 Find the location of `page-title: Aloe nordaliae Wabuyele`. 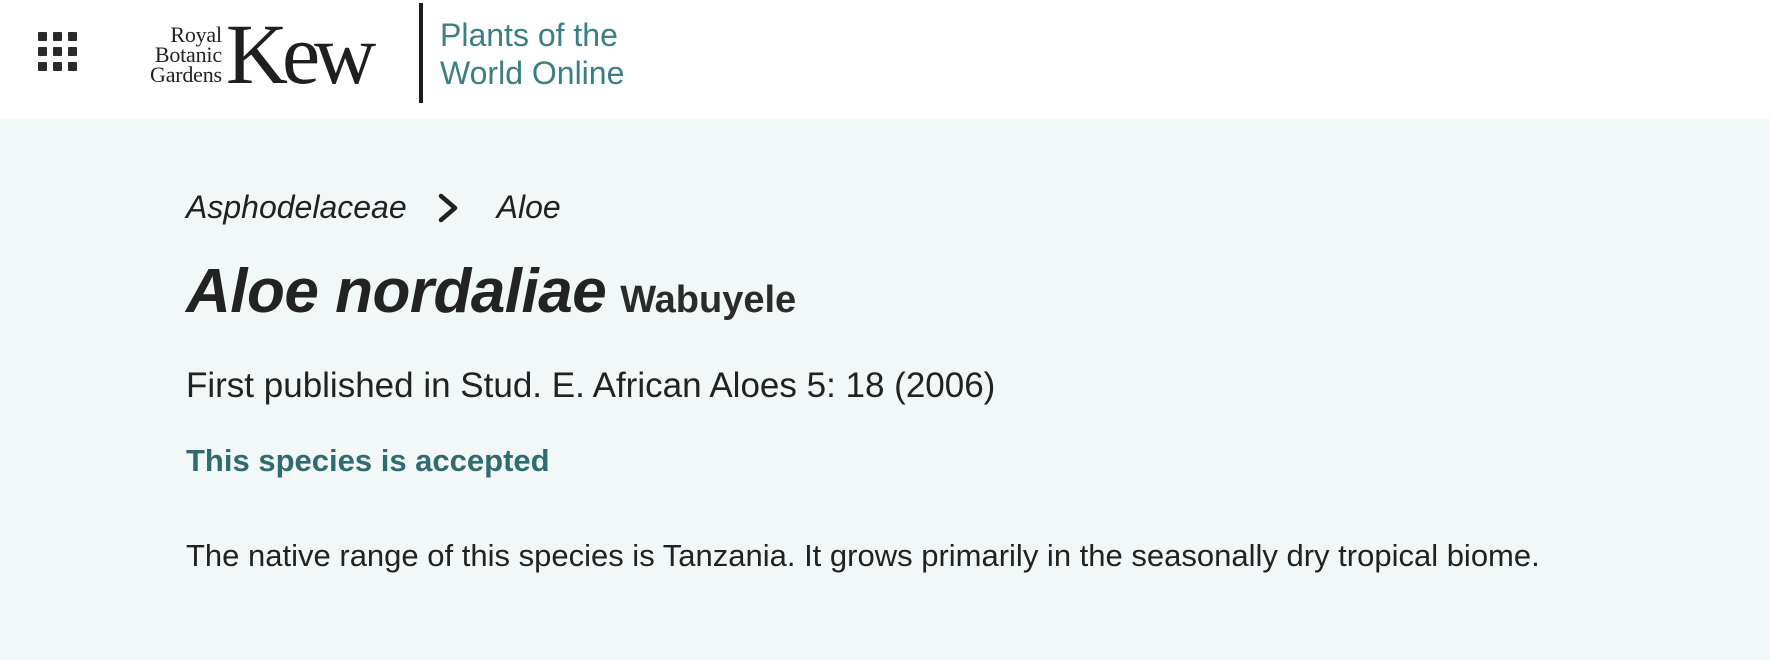

page-title: Aloe nordaliae Wabuyele is located at coordinates (491, 291).